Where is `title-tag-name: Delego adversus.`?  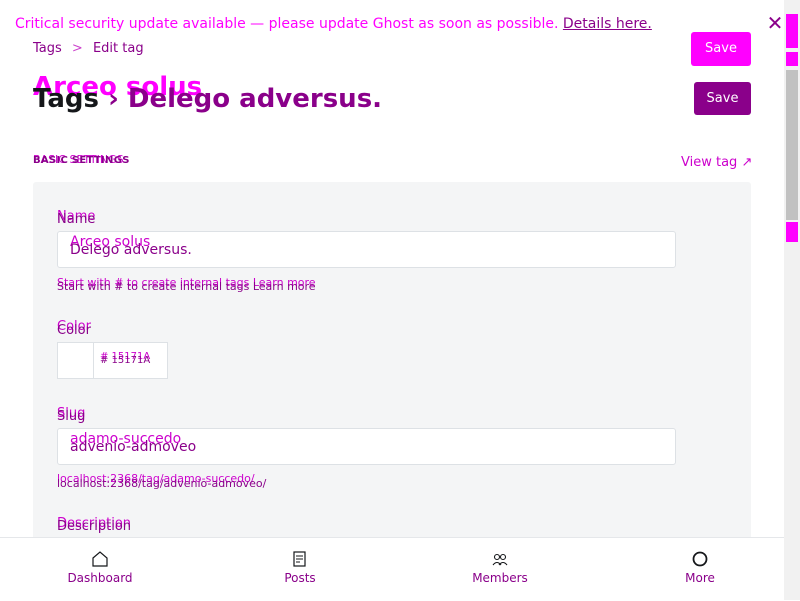
title-tag-name: Delego adversus. is located at coordinates (255, 99).